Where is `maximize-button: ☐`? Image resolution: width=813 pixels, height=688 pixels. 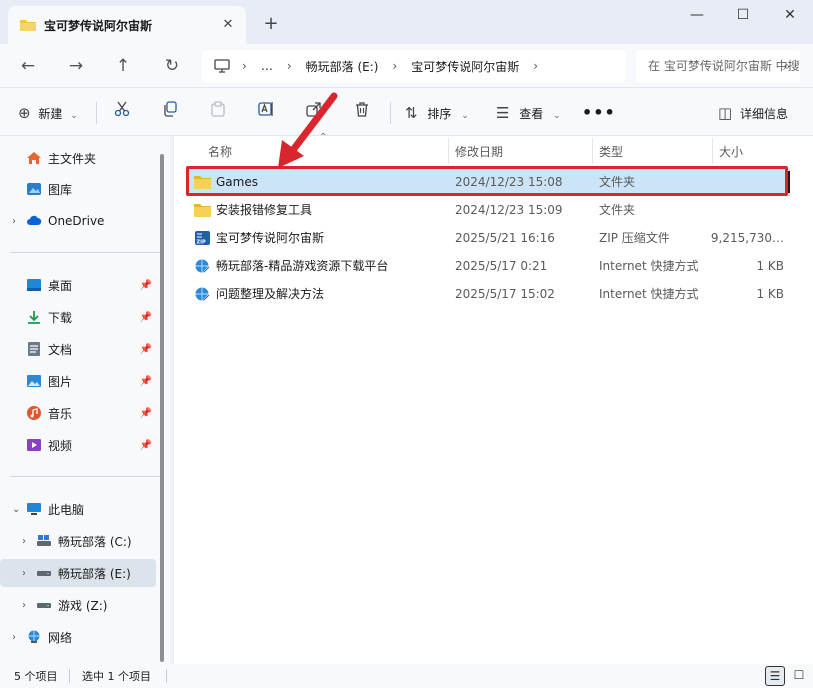
maximize-button: ☐ is located at coordinates (743, 16).